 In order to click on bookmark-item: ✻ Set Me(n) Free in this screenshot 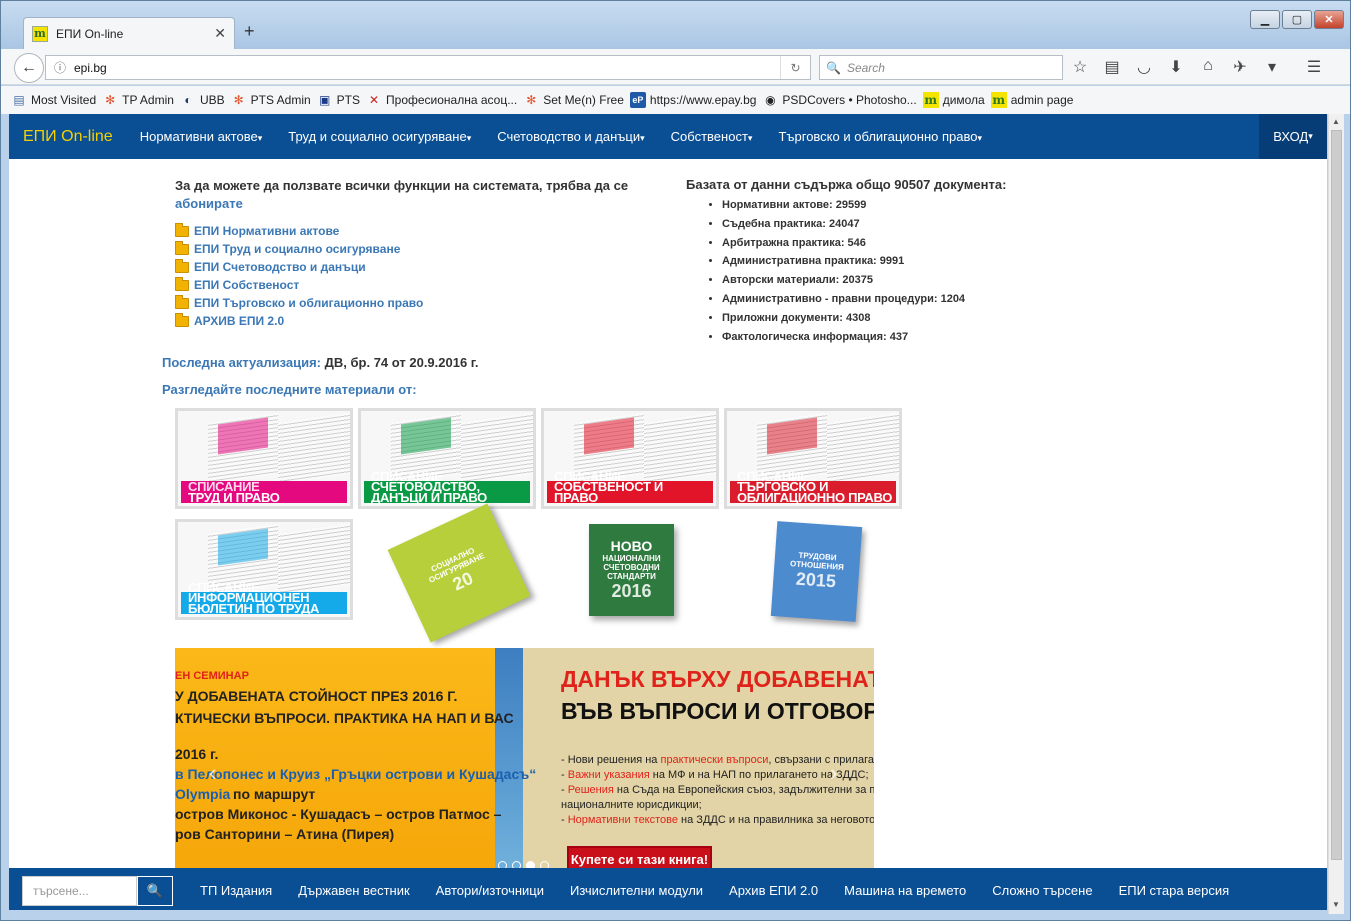, I will do `click(573, 100)`.